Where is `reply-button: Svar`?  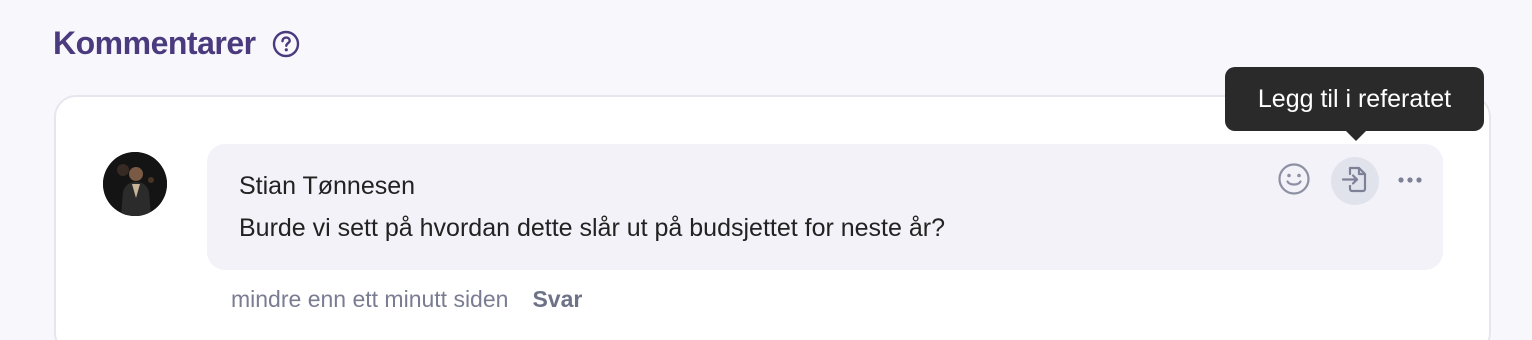
reply-button: Svar is located at coordinates (557, 299).